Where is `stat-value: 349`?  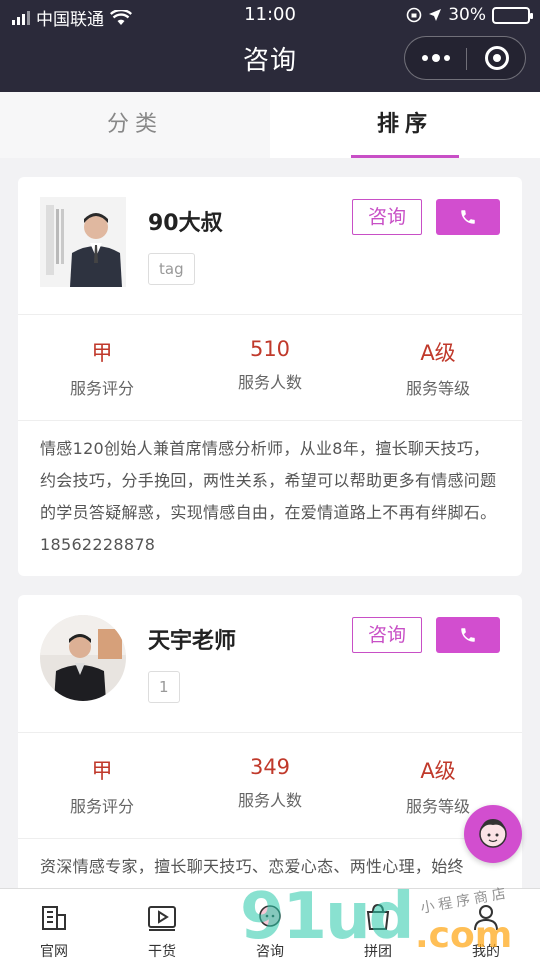
stat-value: 349 is located at coordinates (270, 767).